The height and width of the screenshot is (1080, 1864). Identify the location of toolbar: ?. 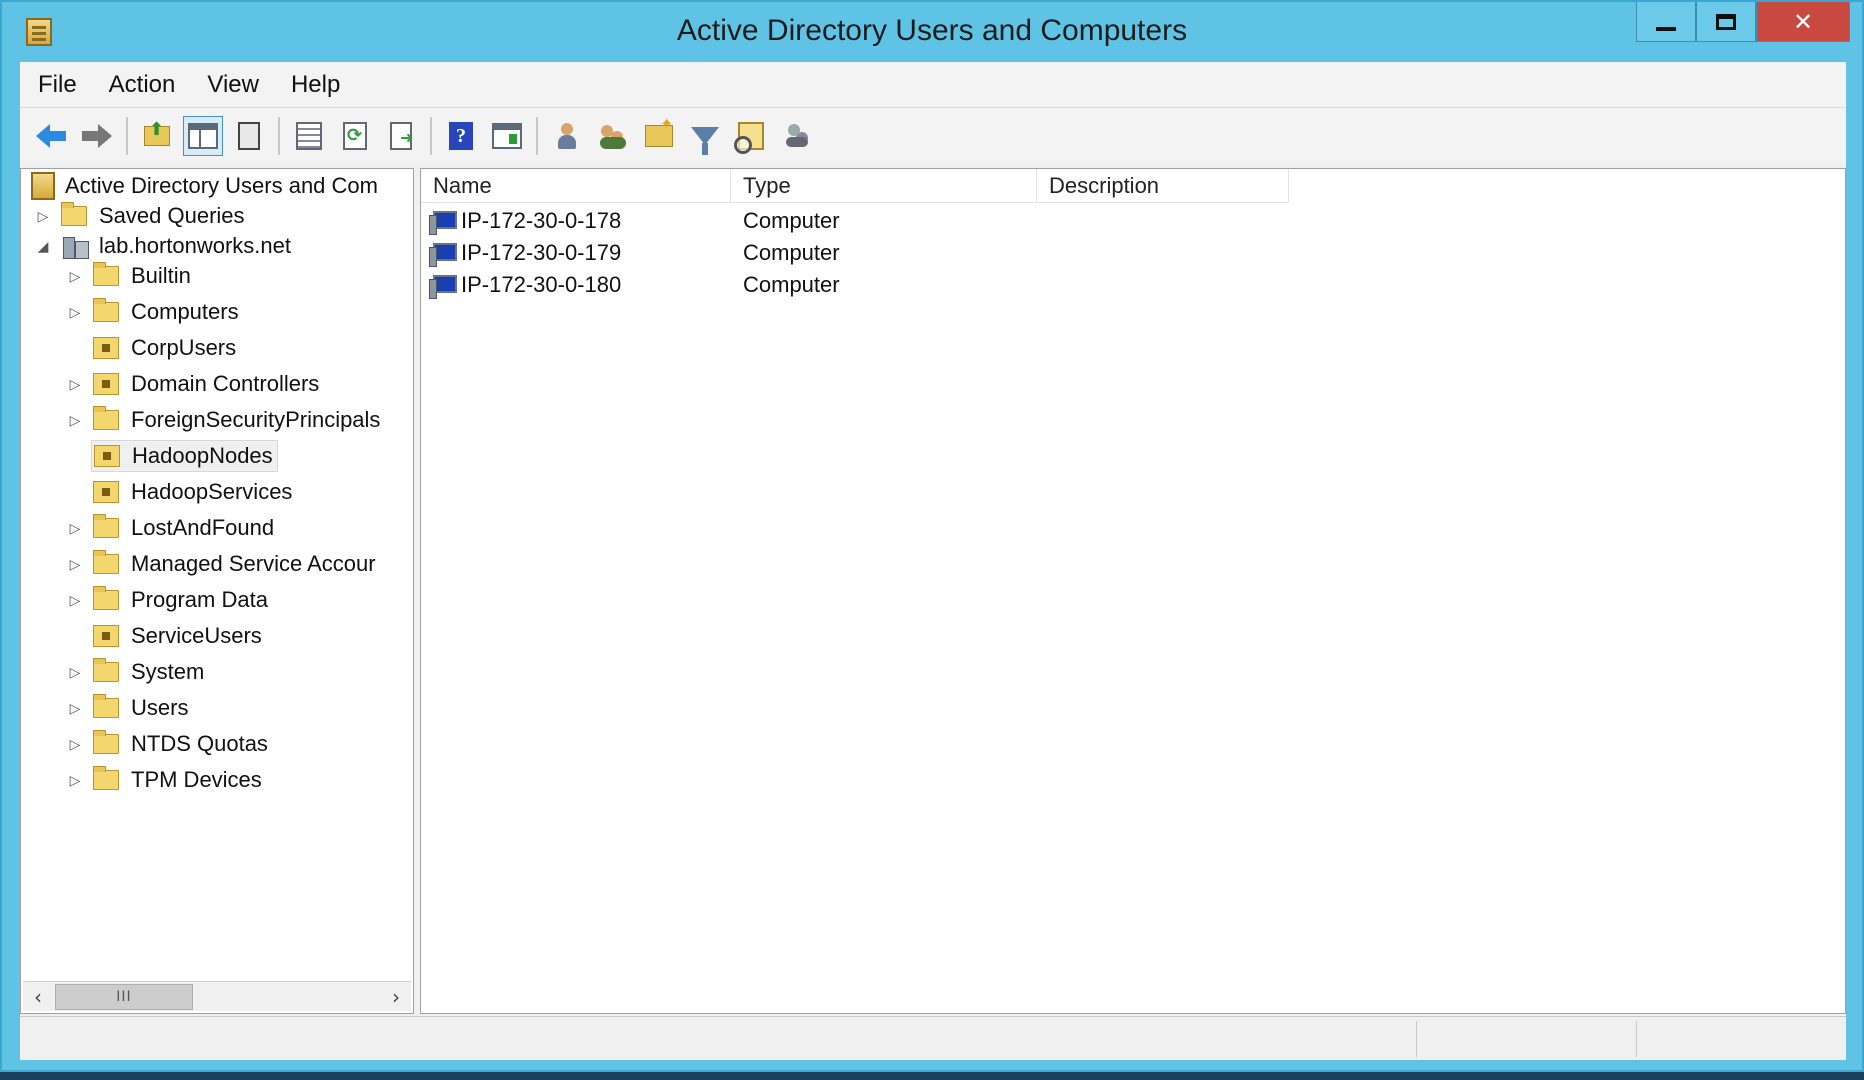
(933, 136).